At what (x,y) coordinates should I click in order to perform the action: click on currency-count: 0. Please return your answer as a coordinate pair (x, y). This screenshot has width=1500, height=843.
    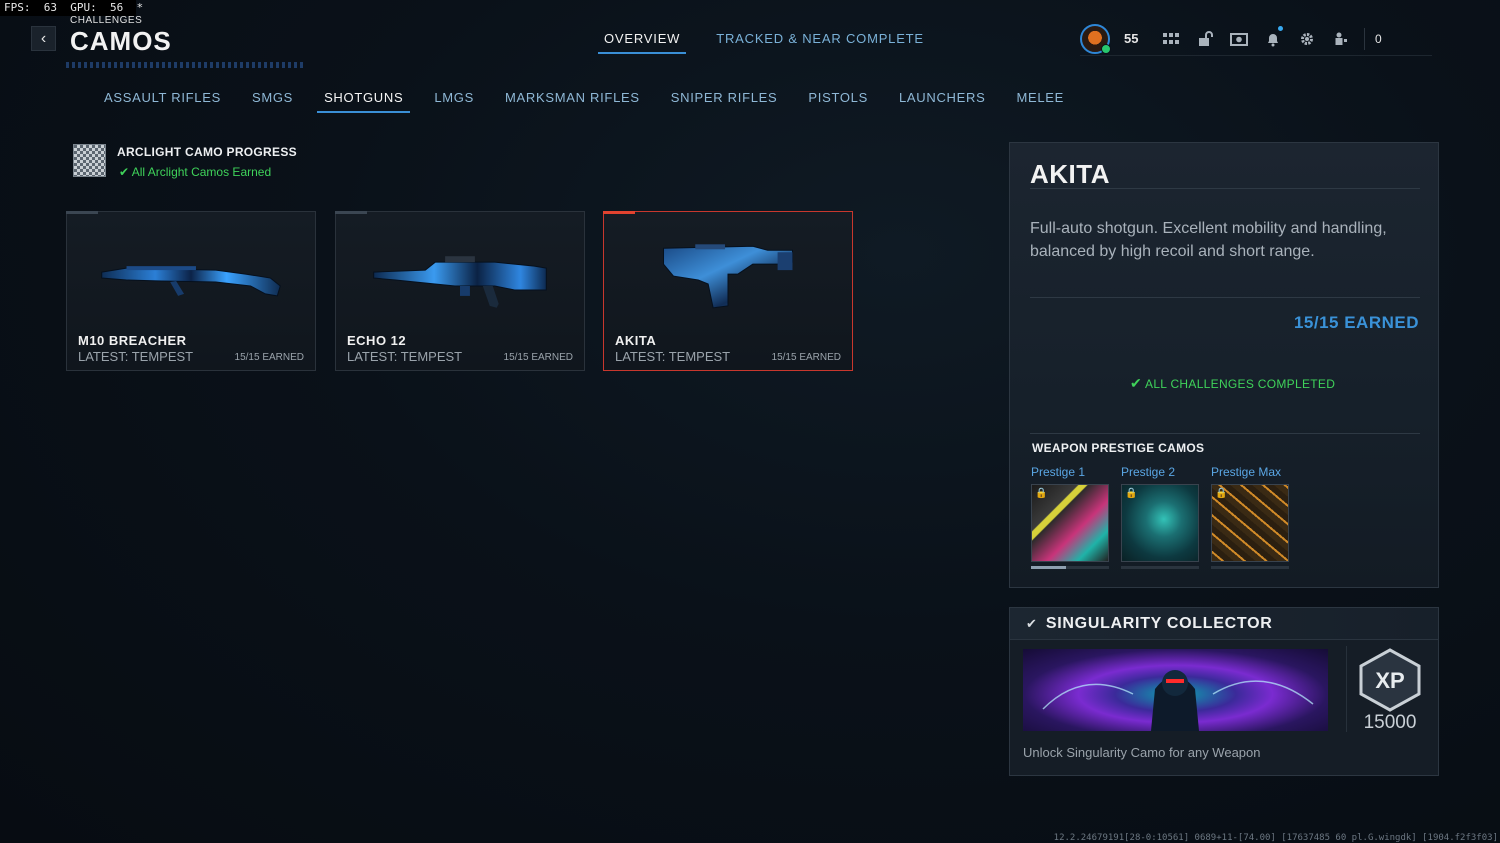
    Looking at the image, I should click on (1378, 38).